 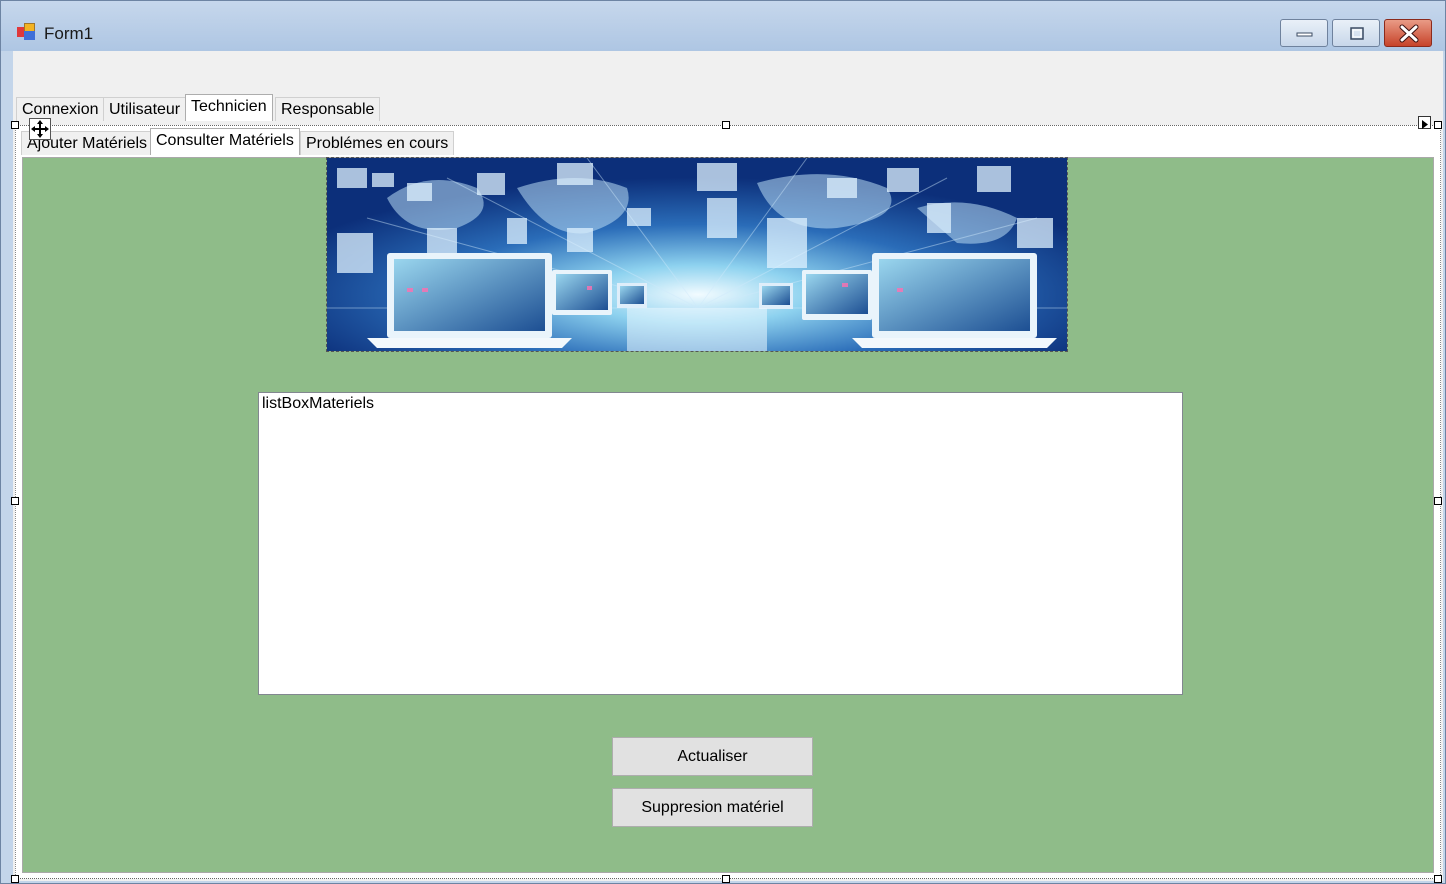 I want to click on smart-tag-arrow-icon, so click(x=1424, y=122).